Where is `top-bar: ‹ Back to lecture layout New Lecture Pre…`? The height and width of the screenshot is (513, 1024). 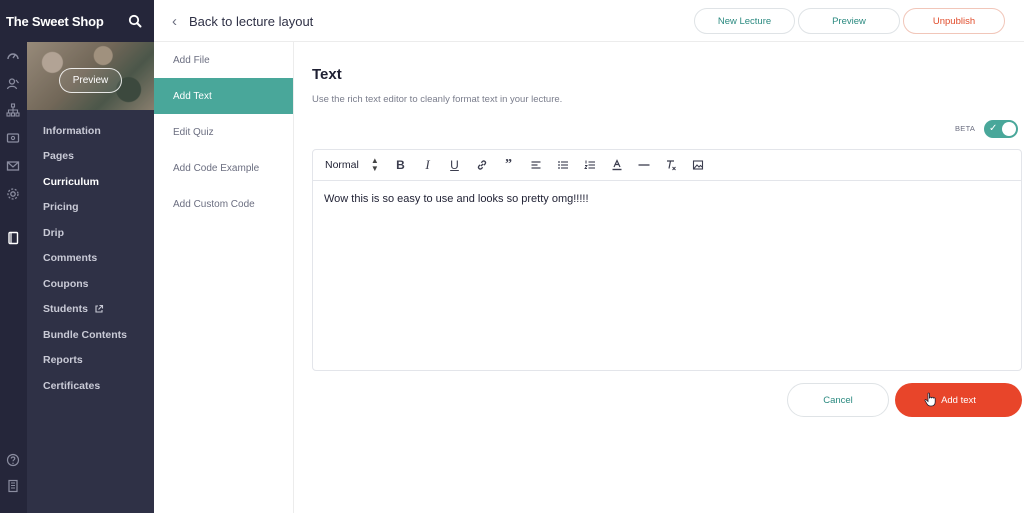 top-bar: ‹ Back to lecture layout New Lecture Pre… is located at coordinates (589, 21).